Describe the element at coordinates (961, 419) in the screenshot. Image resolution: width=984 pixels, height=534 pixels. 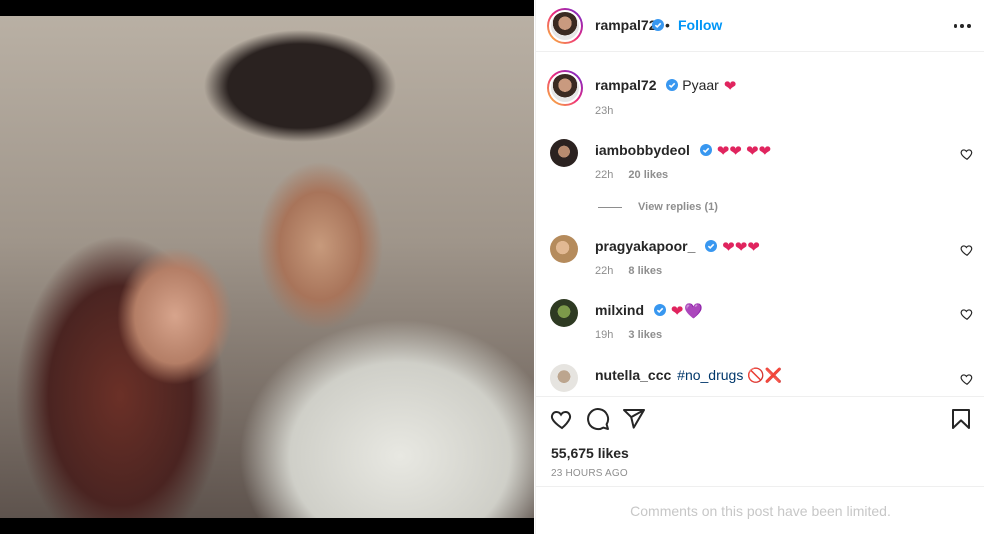
I see `bookmark-icon` at that location.